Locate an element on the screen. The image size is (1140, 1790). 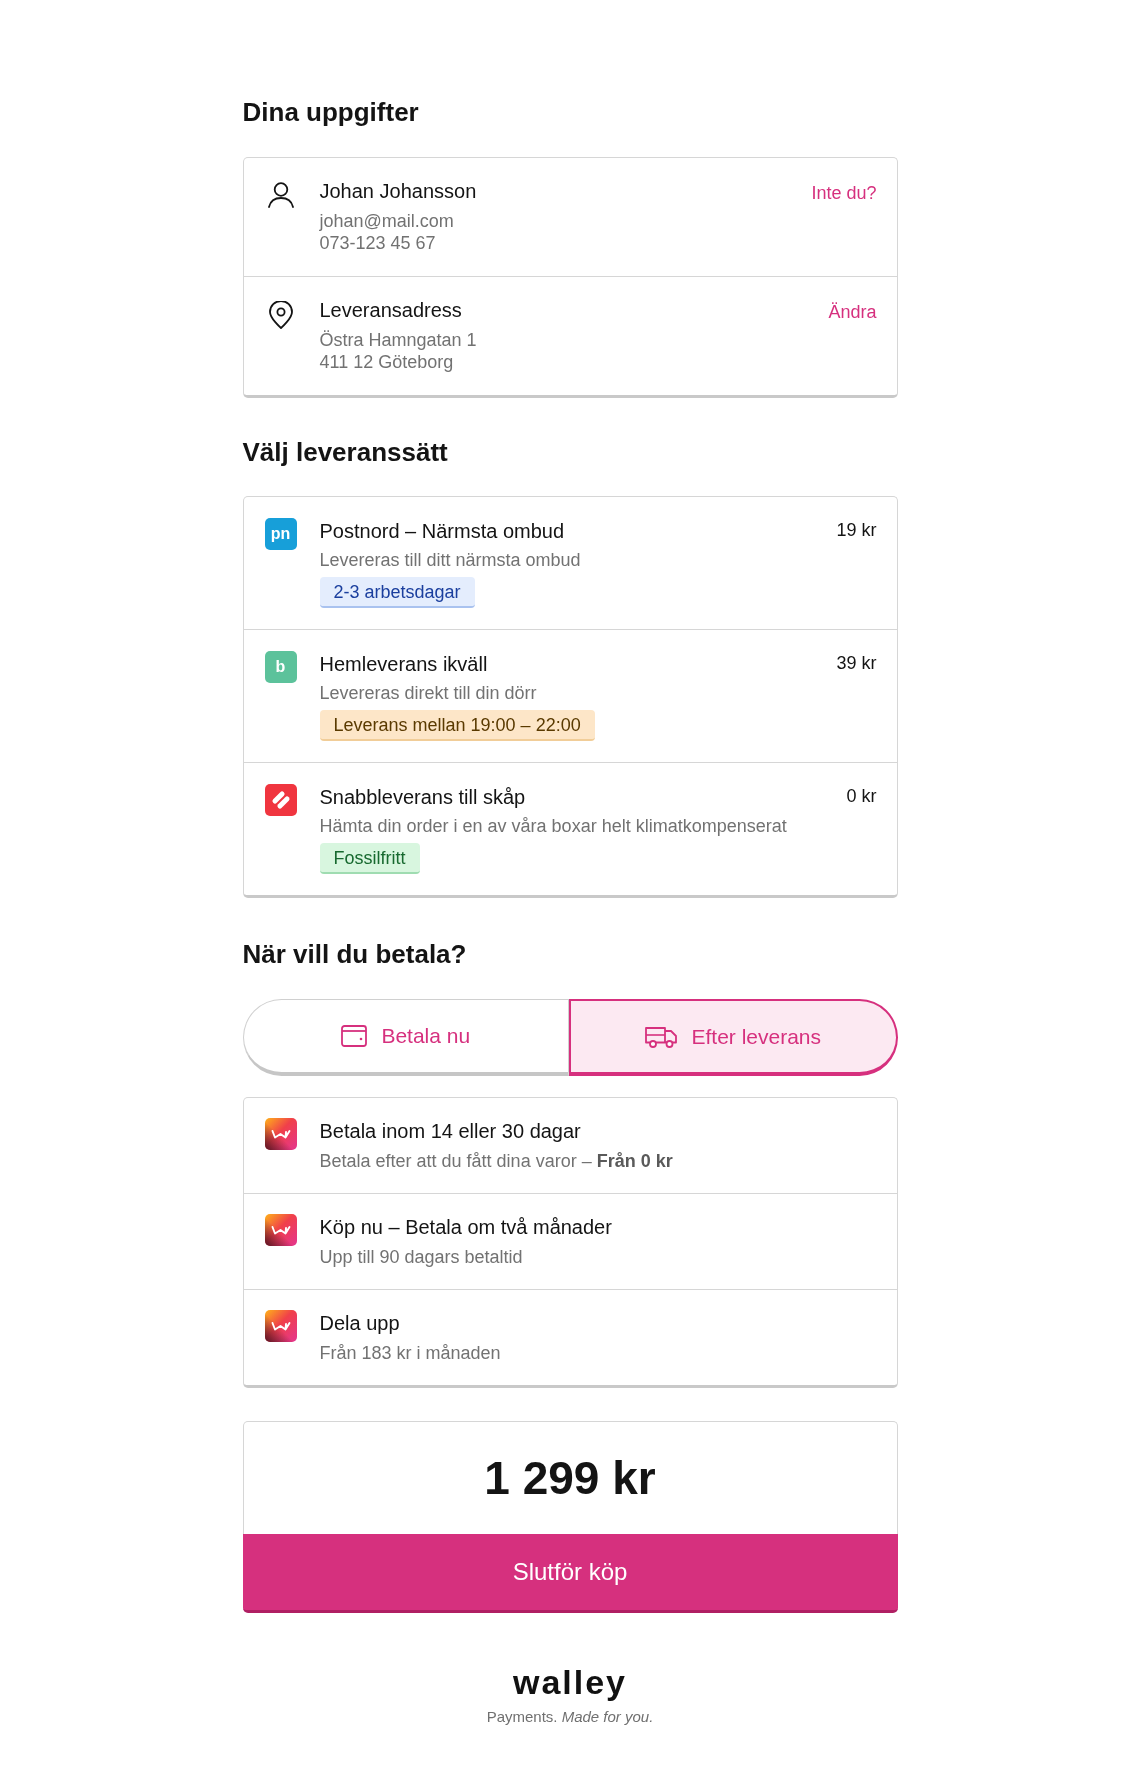
detail-title: Johan Johansson is located at coordinates (398, 191).